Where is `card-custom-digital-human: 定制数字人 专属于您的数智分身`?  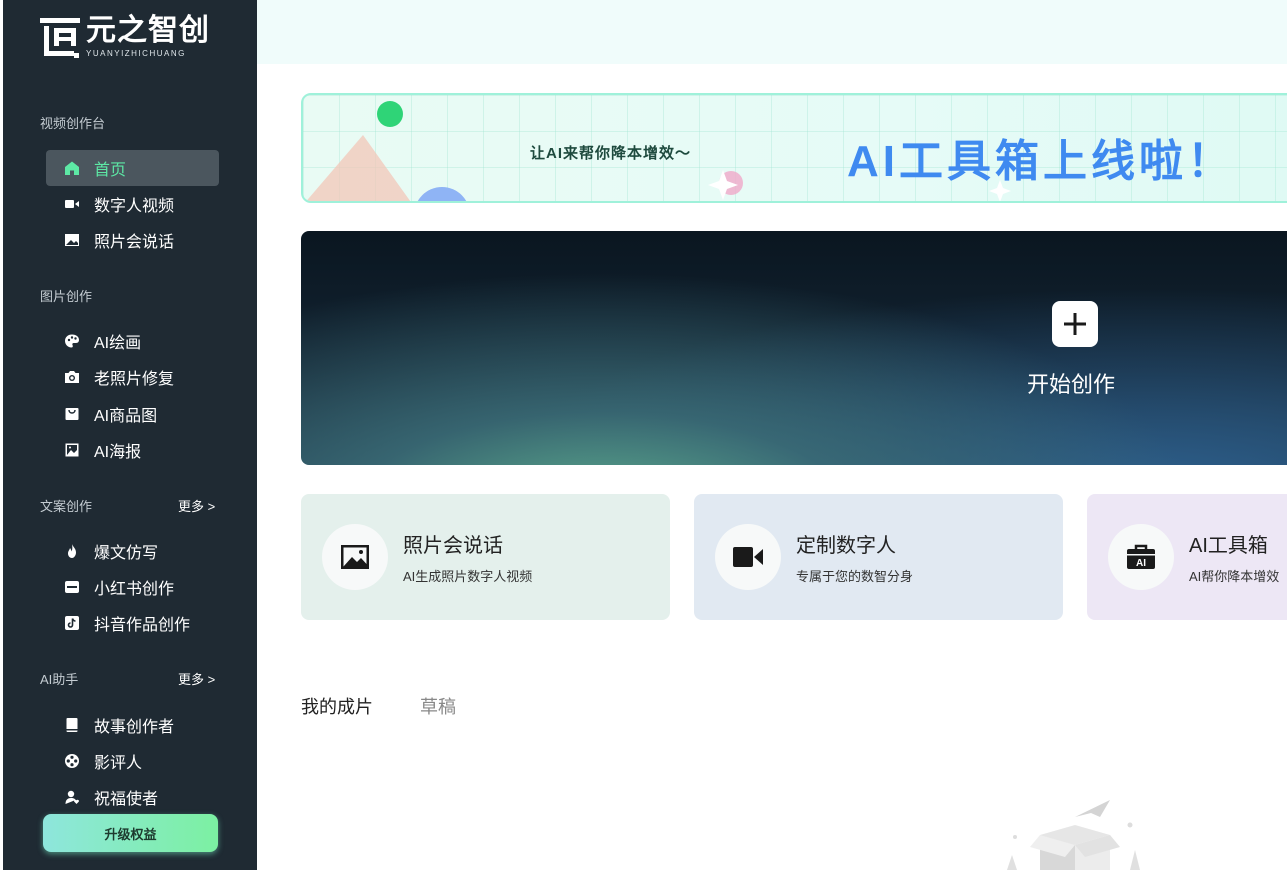
card-custom-digital-human: 定制数字人 专属于您的数智分身 is located at coordinates (878, 557).